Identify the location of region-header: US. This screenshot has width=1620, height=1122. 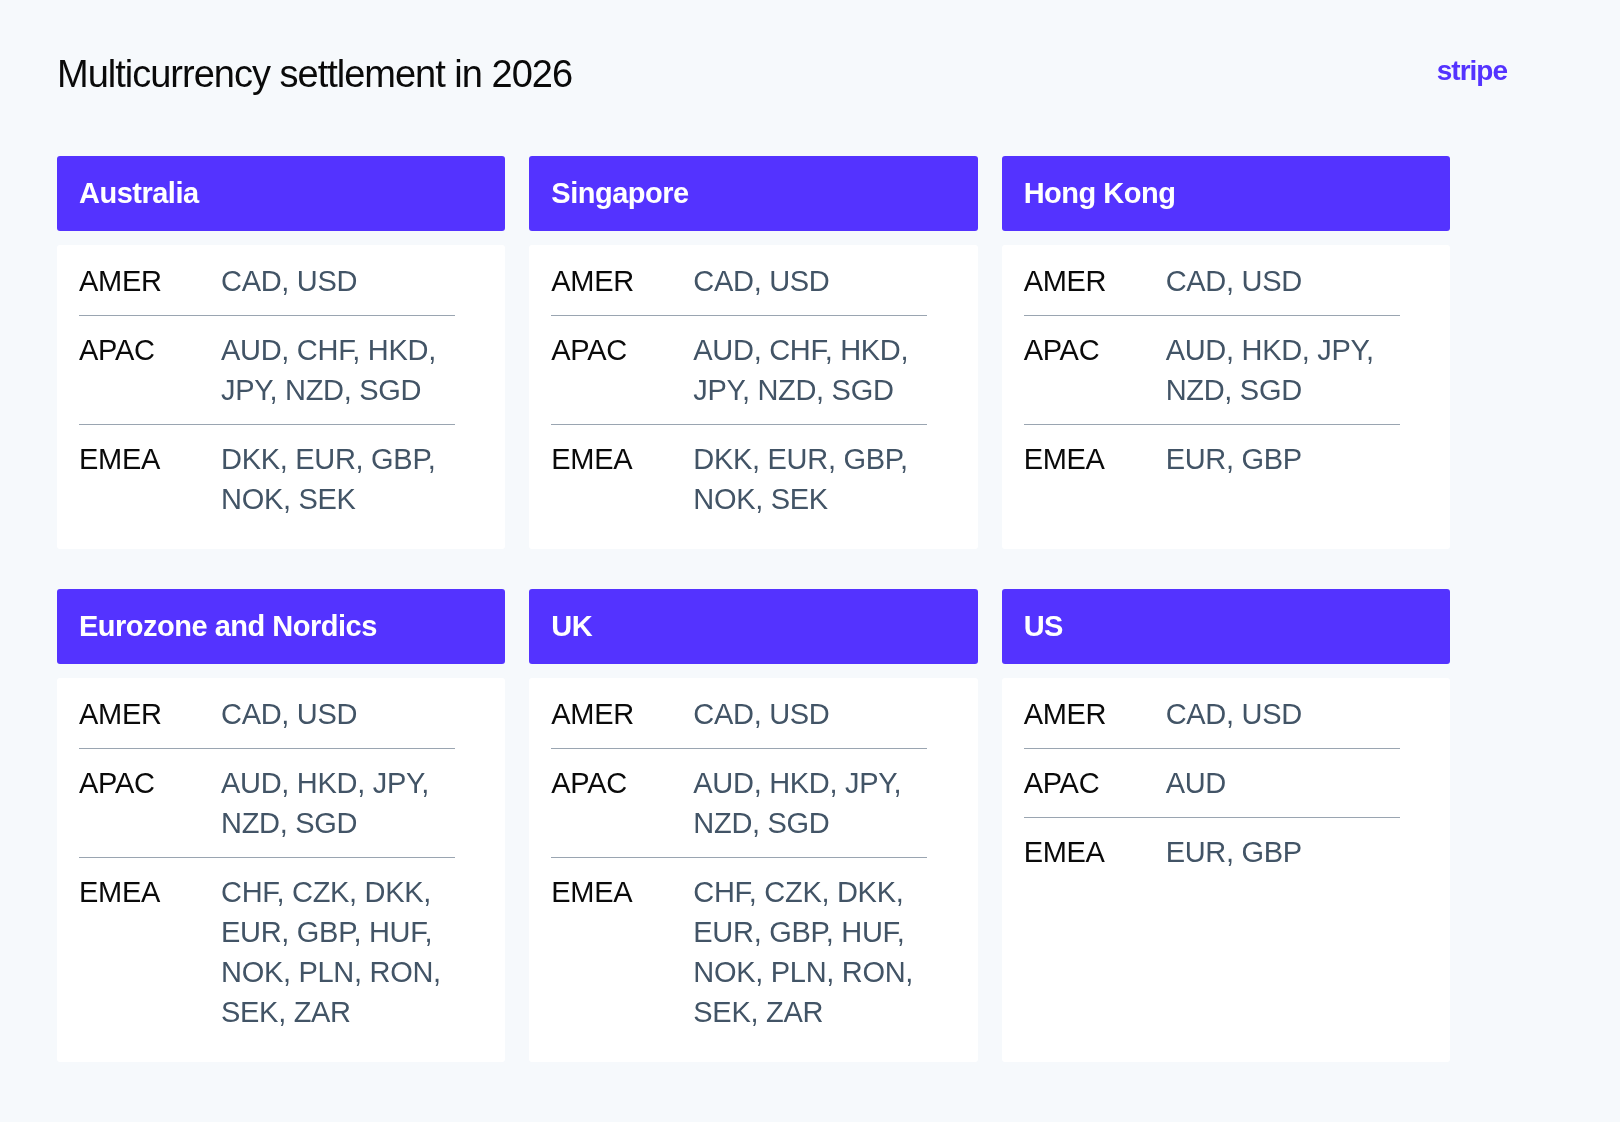
(1225, 626).